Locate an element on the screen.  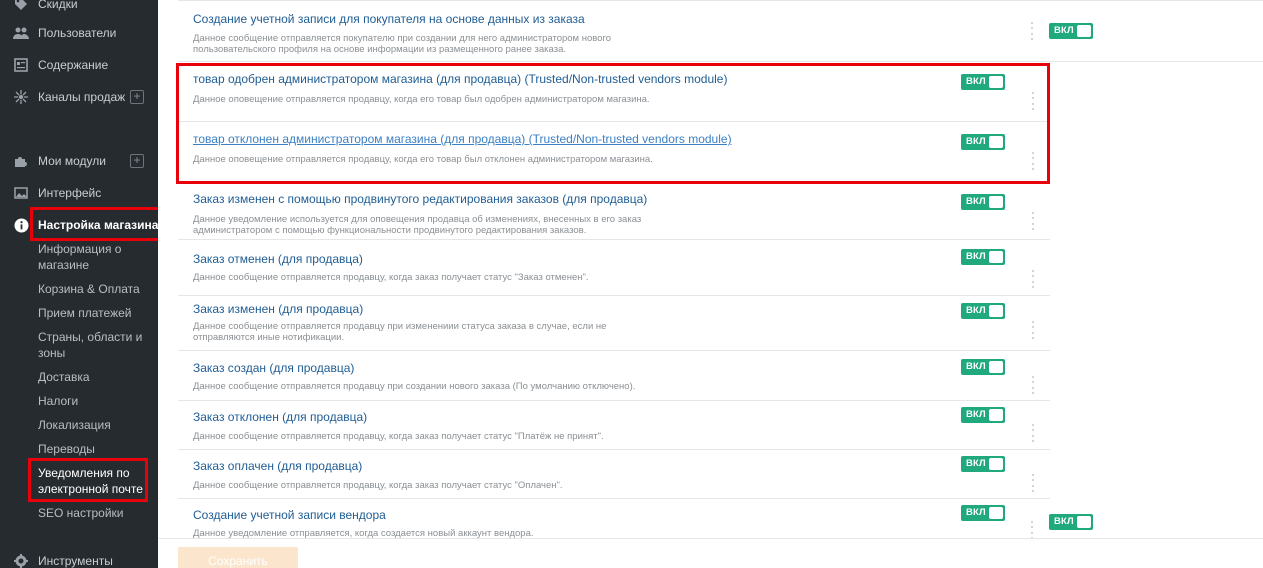
tag-icon is located at coordinates (21, 6).